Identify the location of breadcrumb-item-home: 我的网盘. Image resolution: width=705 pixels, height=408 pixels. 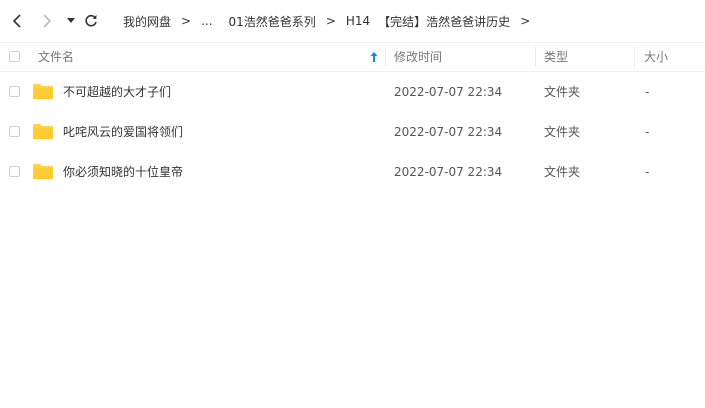
(147, 21).